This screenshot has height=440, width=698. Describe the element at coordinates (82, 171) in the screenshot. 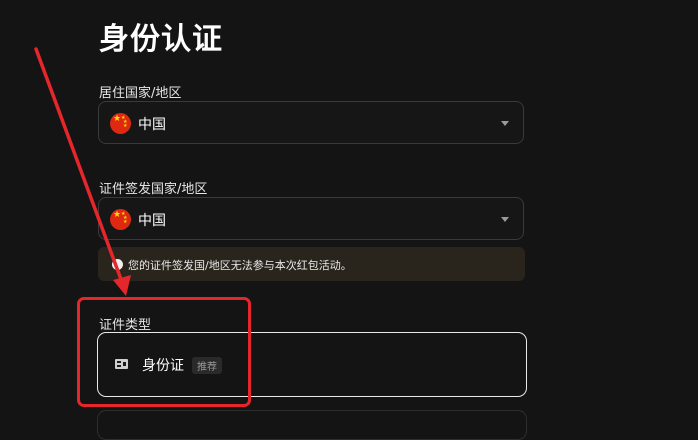

I see `annotation-arrow` at that location.